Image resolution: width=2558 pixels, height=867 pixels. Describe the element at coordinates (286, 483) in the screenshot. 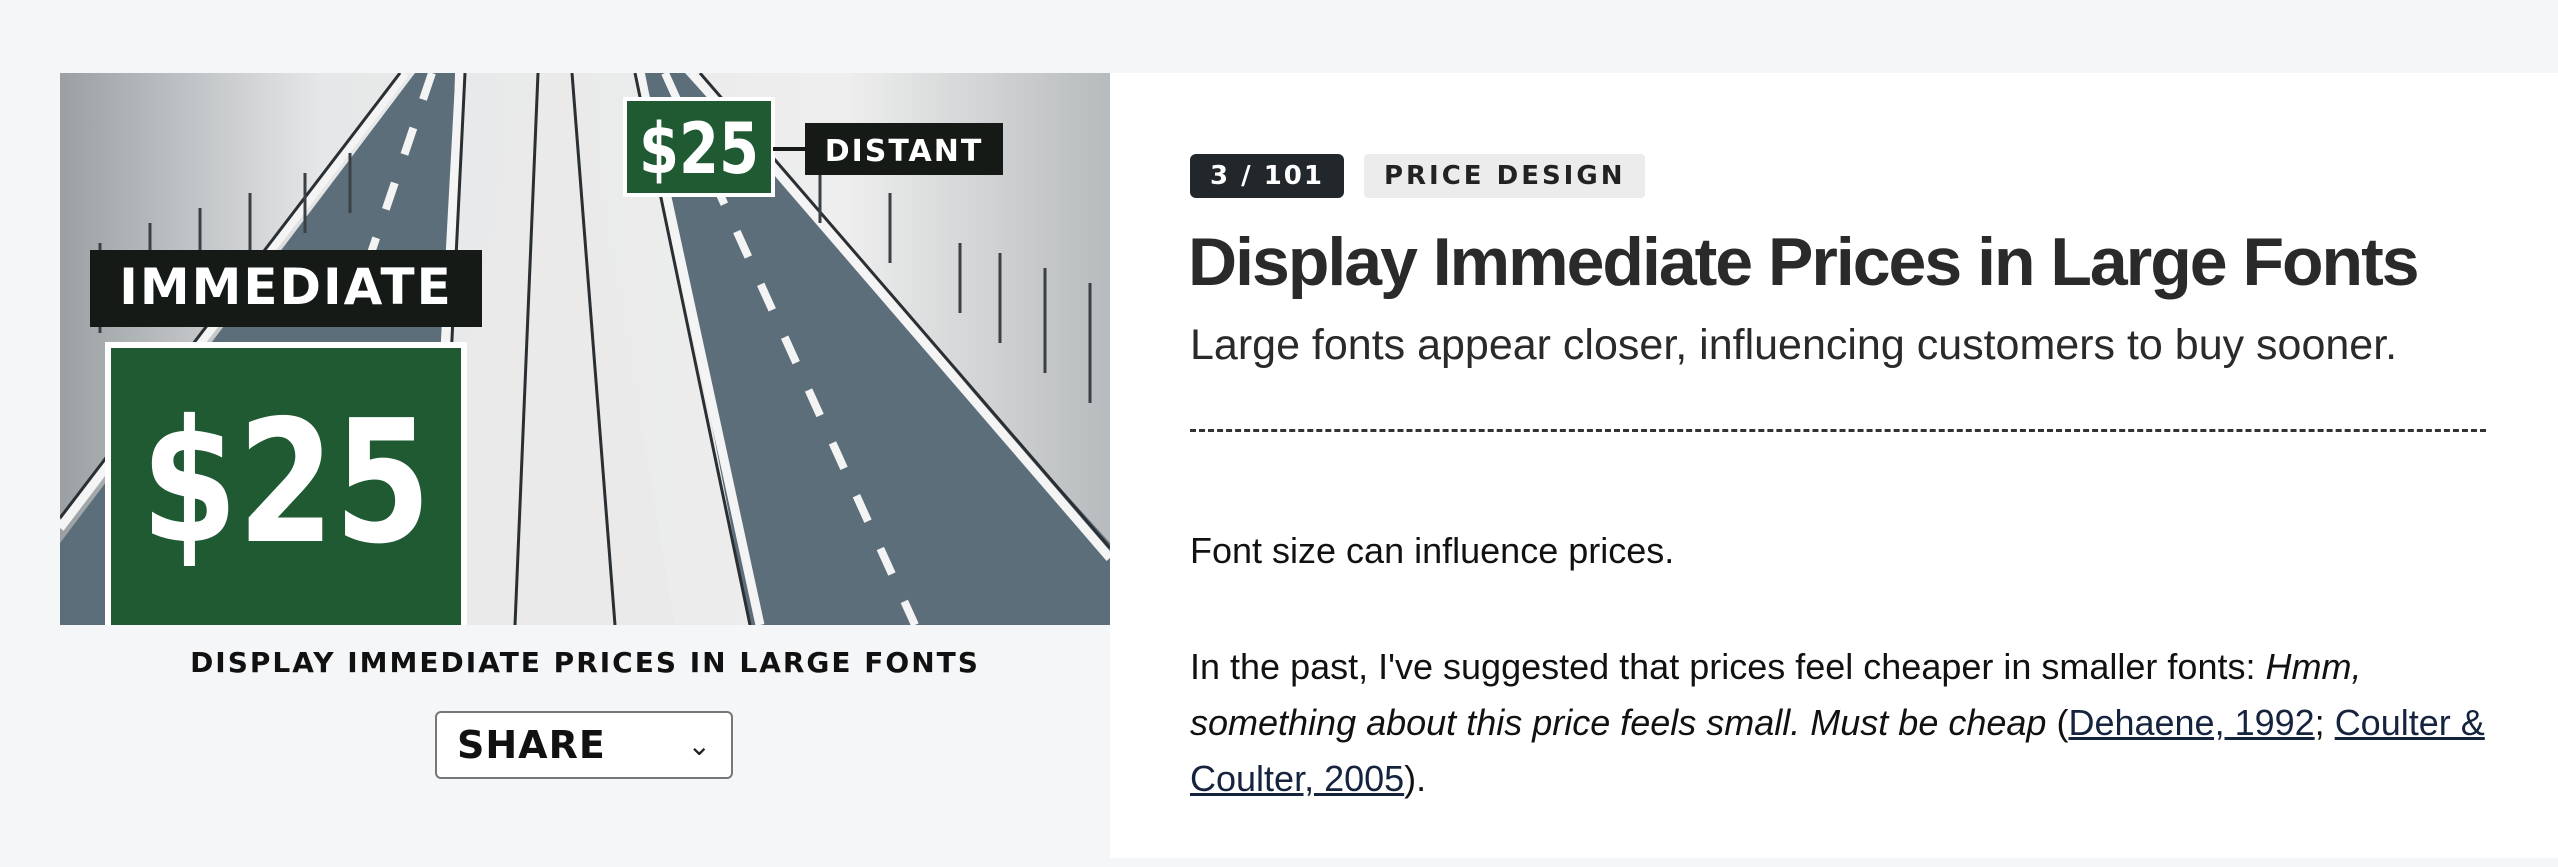

I see `immediate-price: $25` at that location.